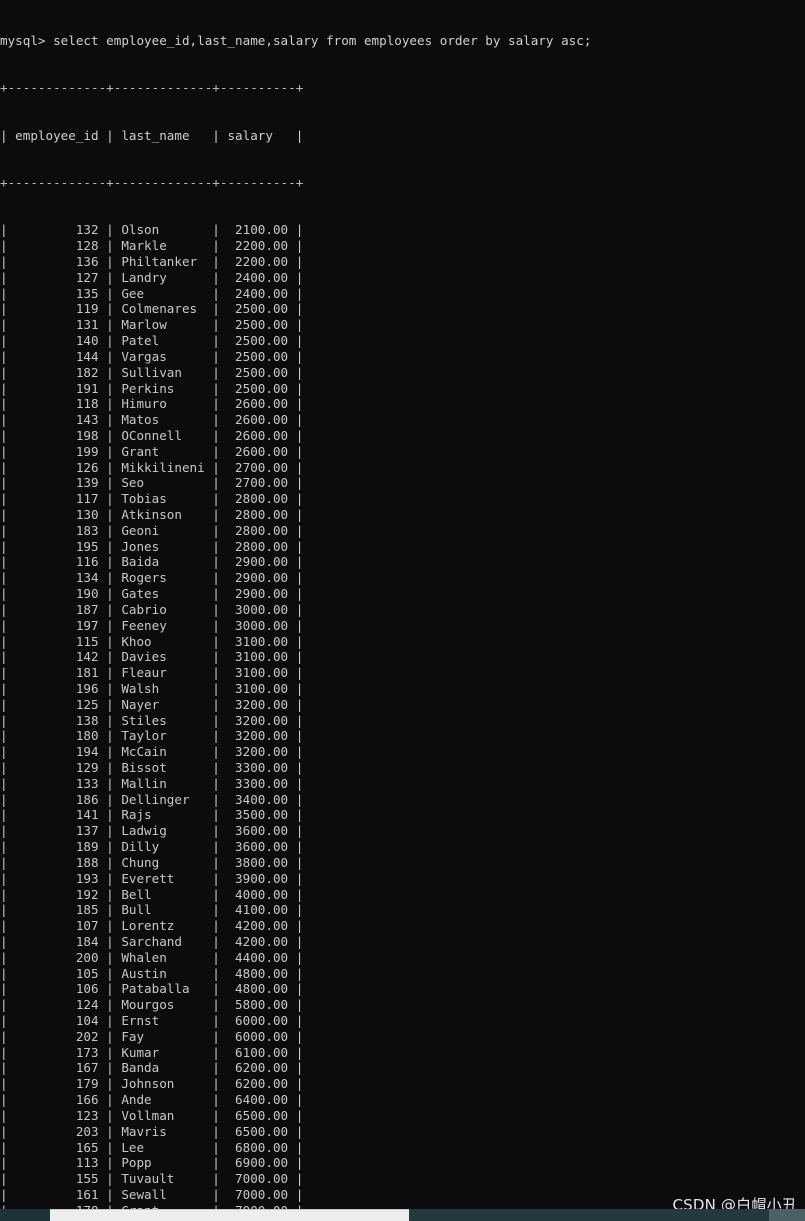 The width and height of the screenshot is (805, 1221). I want to click on table-row: | 198 | OConnell | 2600.00 |, so click(152, 435).